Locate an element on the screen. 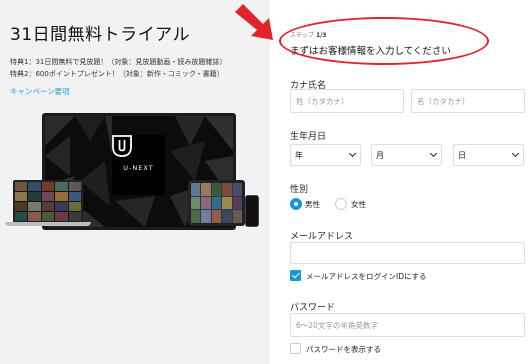 The height and width of the screenshot is (364, 530). gender-male-label: 男性 is located at coordinates (312, 204).